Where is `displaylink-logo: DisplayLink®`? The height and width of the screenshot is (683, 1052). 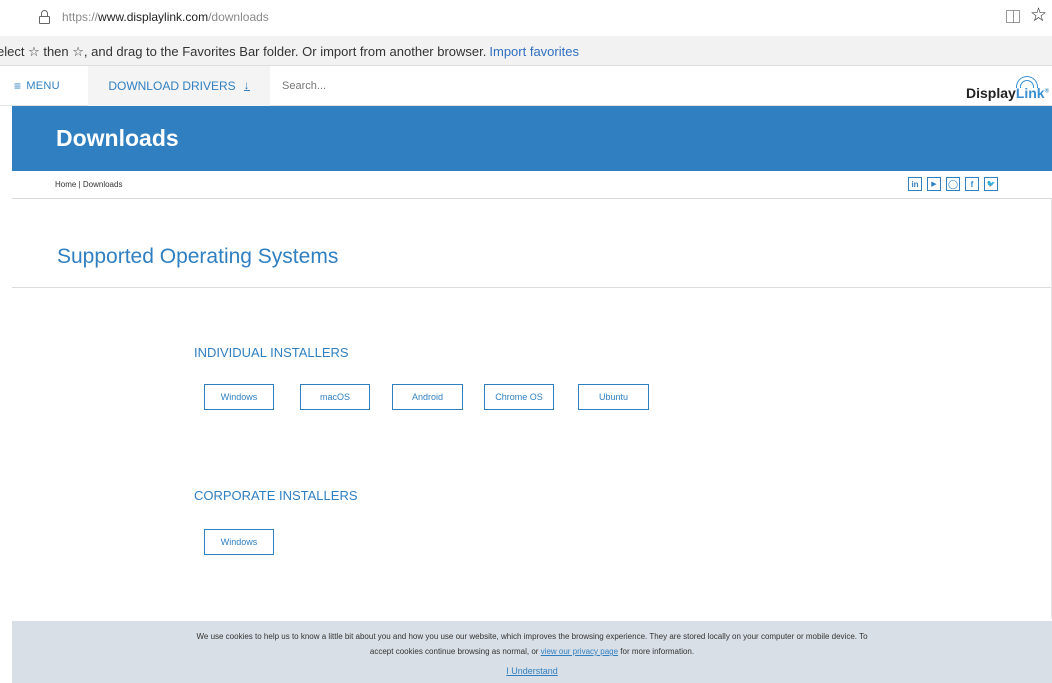
displaylink-logo: DisplayLink® is located at coordinates (1007, 89).